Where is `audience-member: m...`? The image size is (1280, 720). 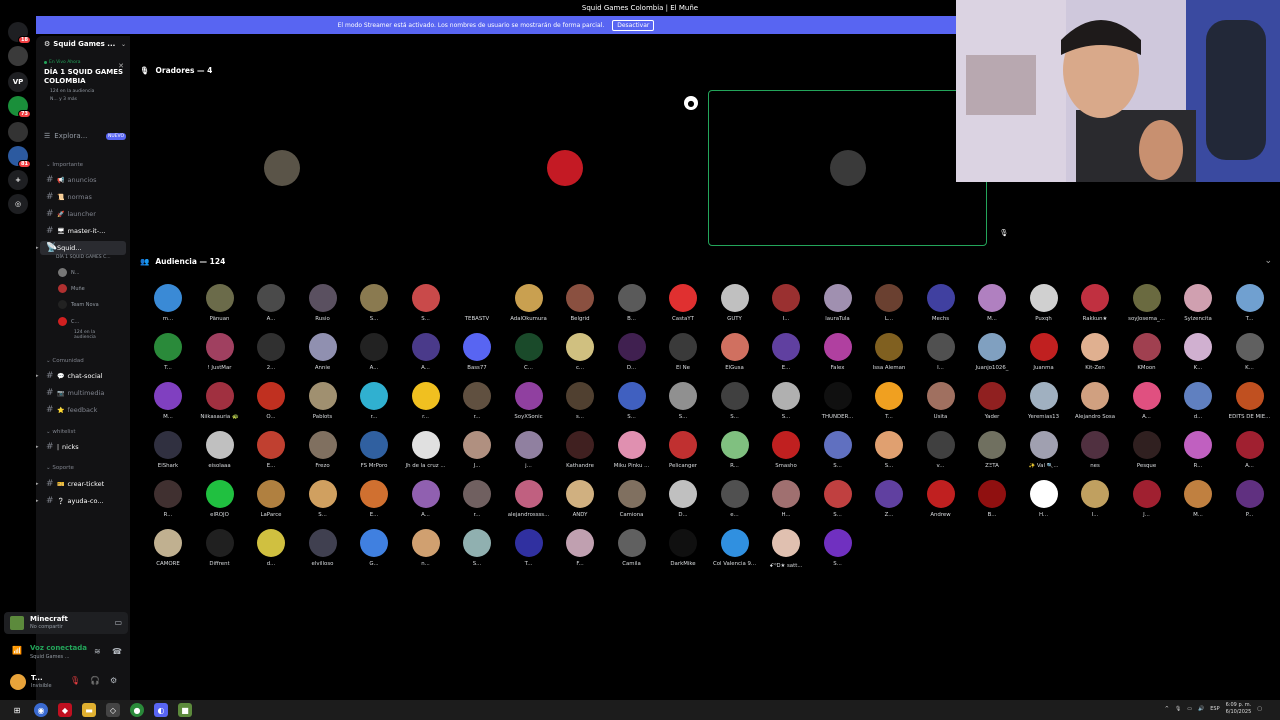
audience-member: m... is located at coordinates (168, 303).